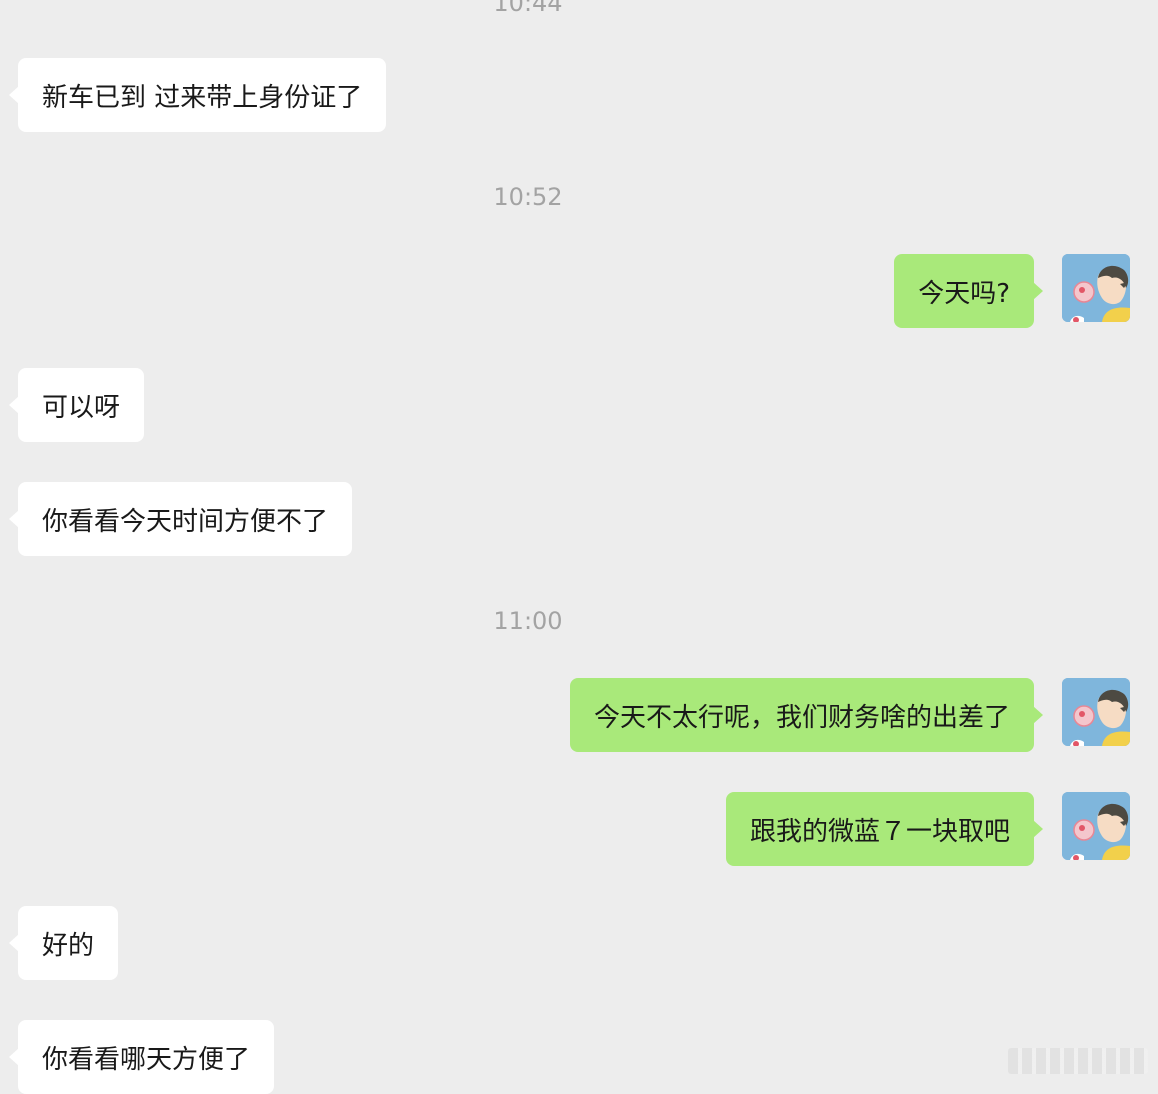 This screenshot has height=1094, width=1158. I want to click on timestamp-1100: 11:00, so click(528, 621).